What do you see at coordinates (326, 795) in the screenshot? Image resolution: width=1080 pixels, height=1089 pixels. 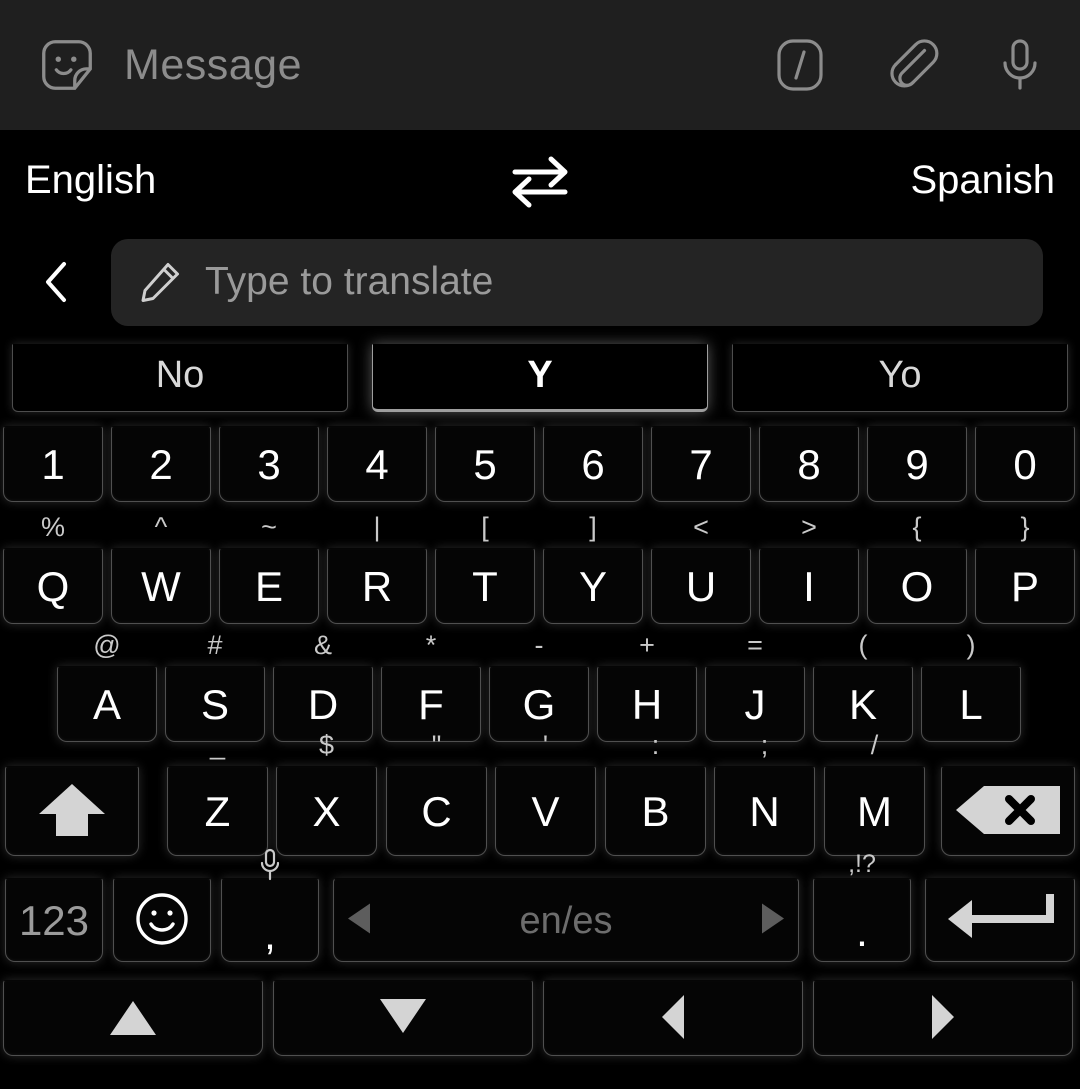 I see `key-x: $ X` at bounding box center [326, 795].